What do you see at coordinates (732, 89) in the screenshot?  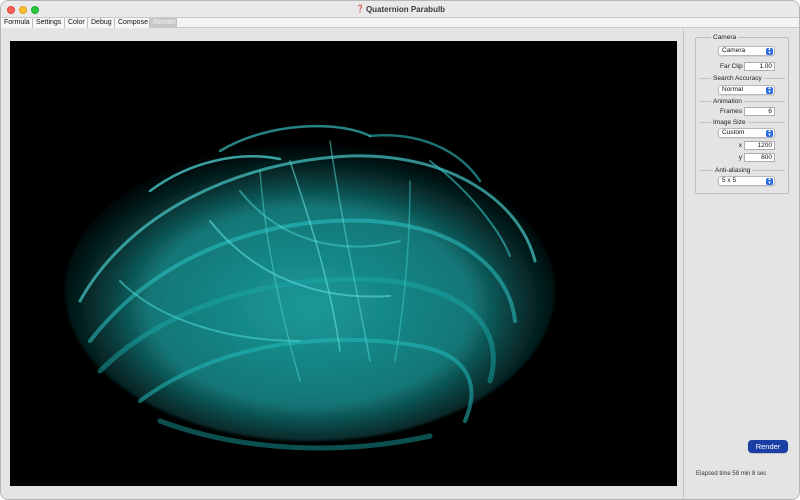 I see `search-accuracy-value: Normal` at bounding box center [732, 89].